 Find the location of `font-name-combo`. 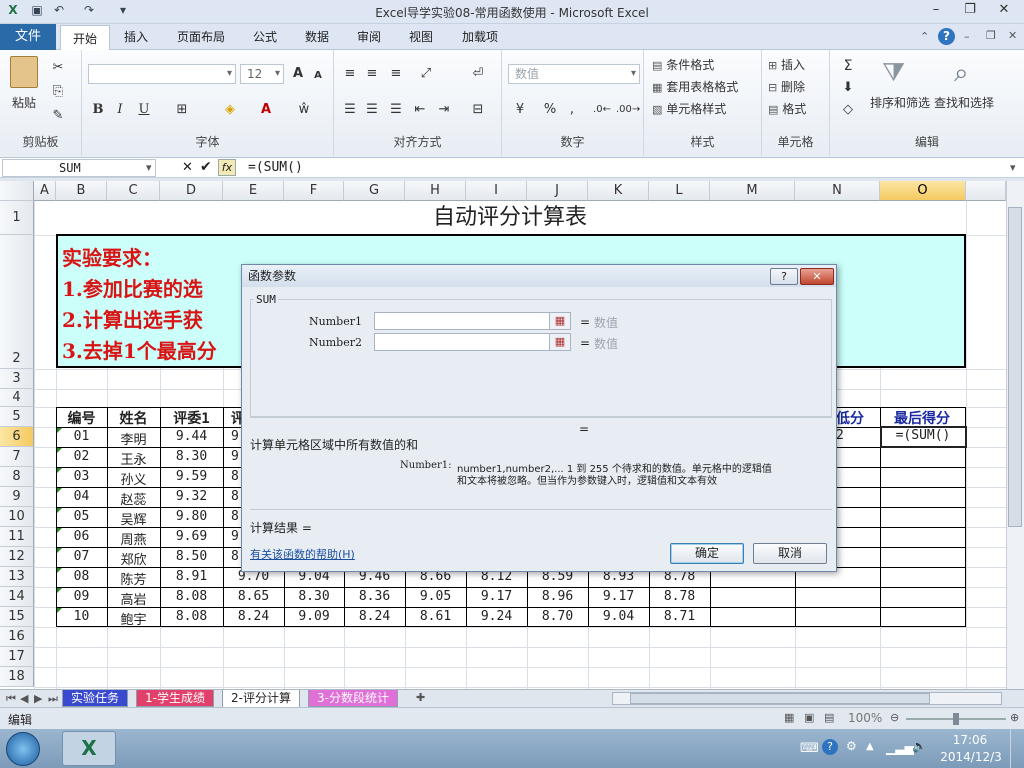

font-name-combo is located at coordinates (162, 74).